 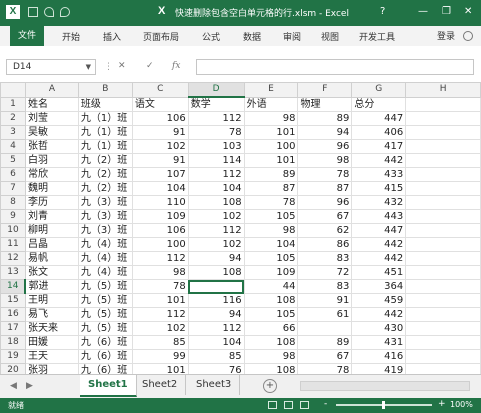 I want to click on cell-d11: 102, so click(x=216, y=244).